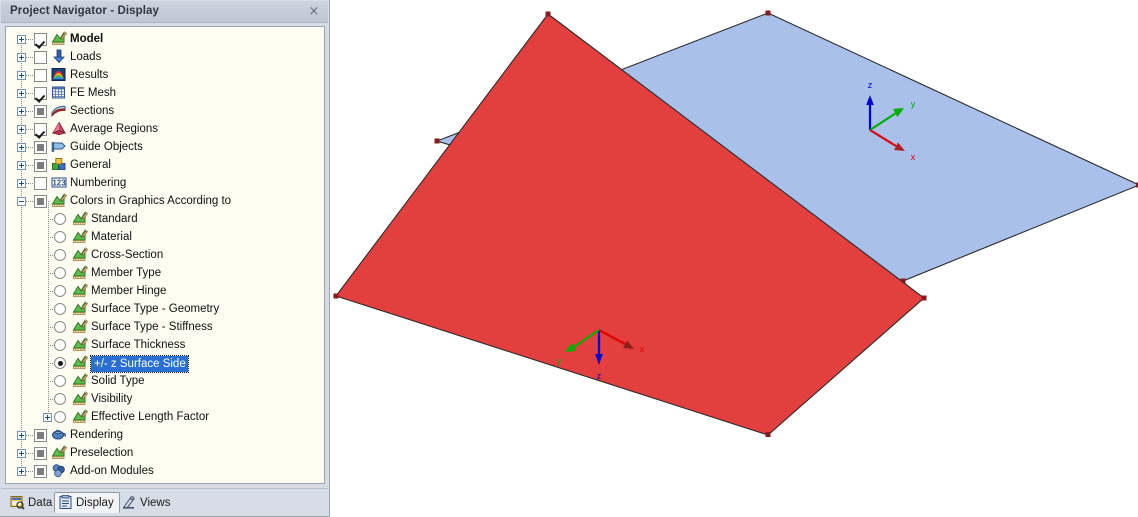  Describe the element at coordinates (165, 111) in the screenshot. I see `tree-item-sections: Sections` at that location.